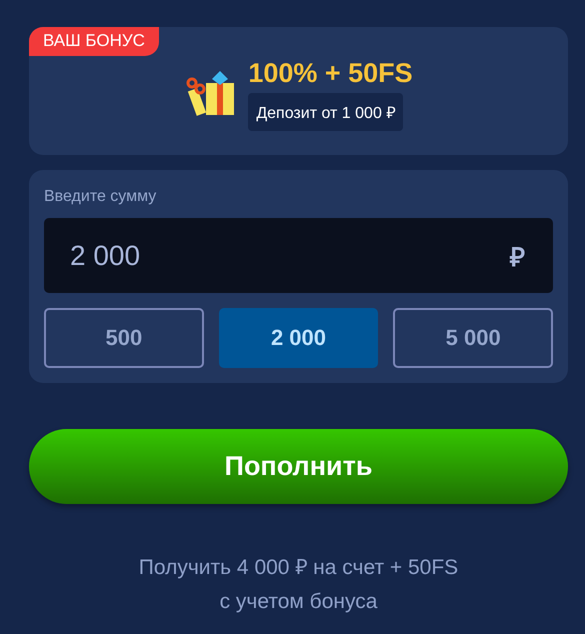 Image resolution: width=585 pixels, height=634 pixels. What do you see at coordinates (298, 255) in the screenshot?
I see `amount-field: 2 000 ₽` at bounding box center [298, 255].